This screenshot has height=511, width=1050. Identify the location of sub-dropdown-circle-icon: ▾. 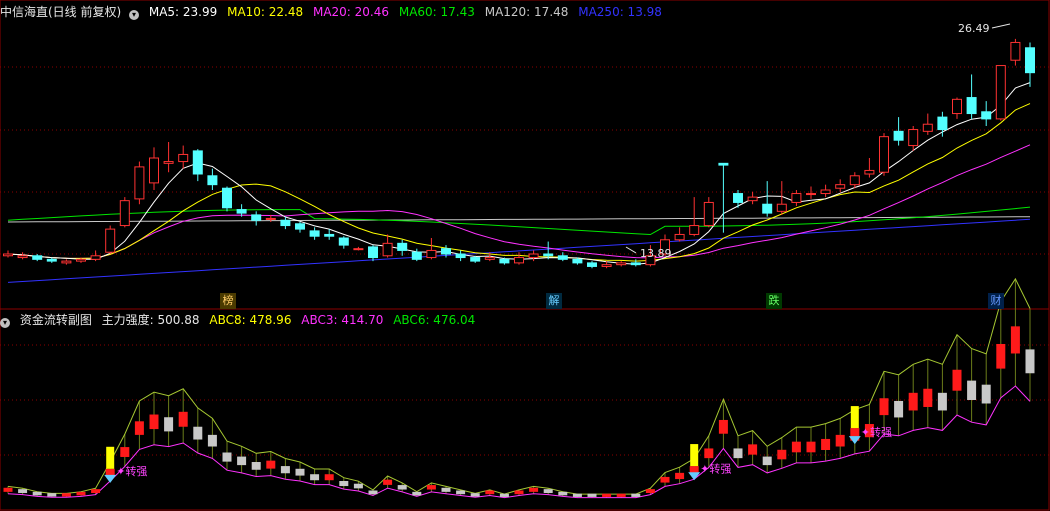
(5, 323).